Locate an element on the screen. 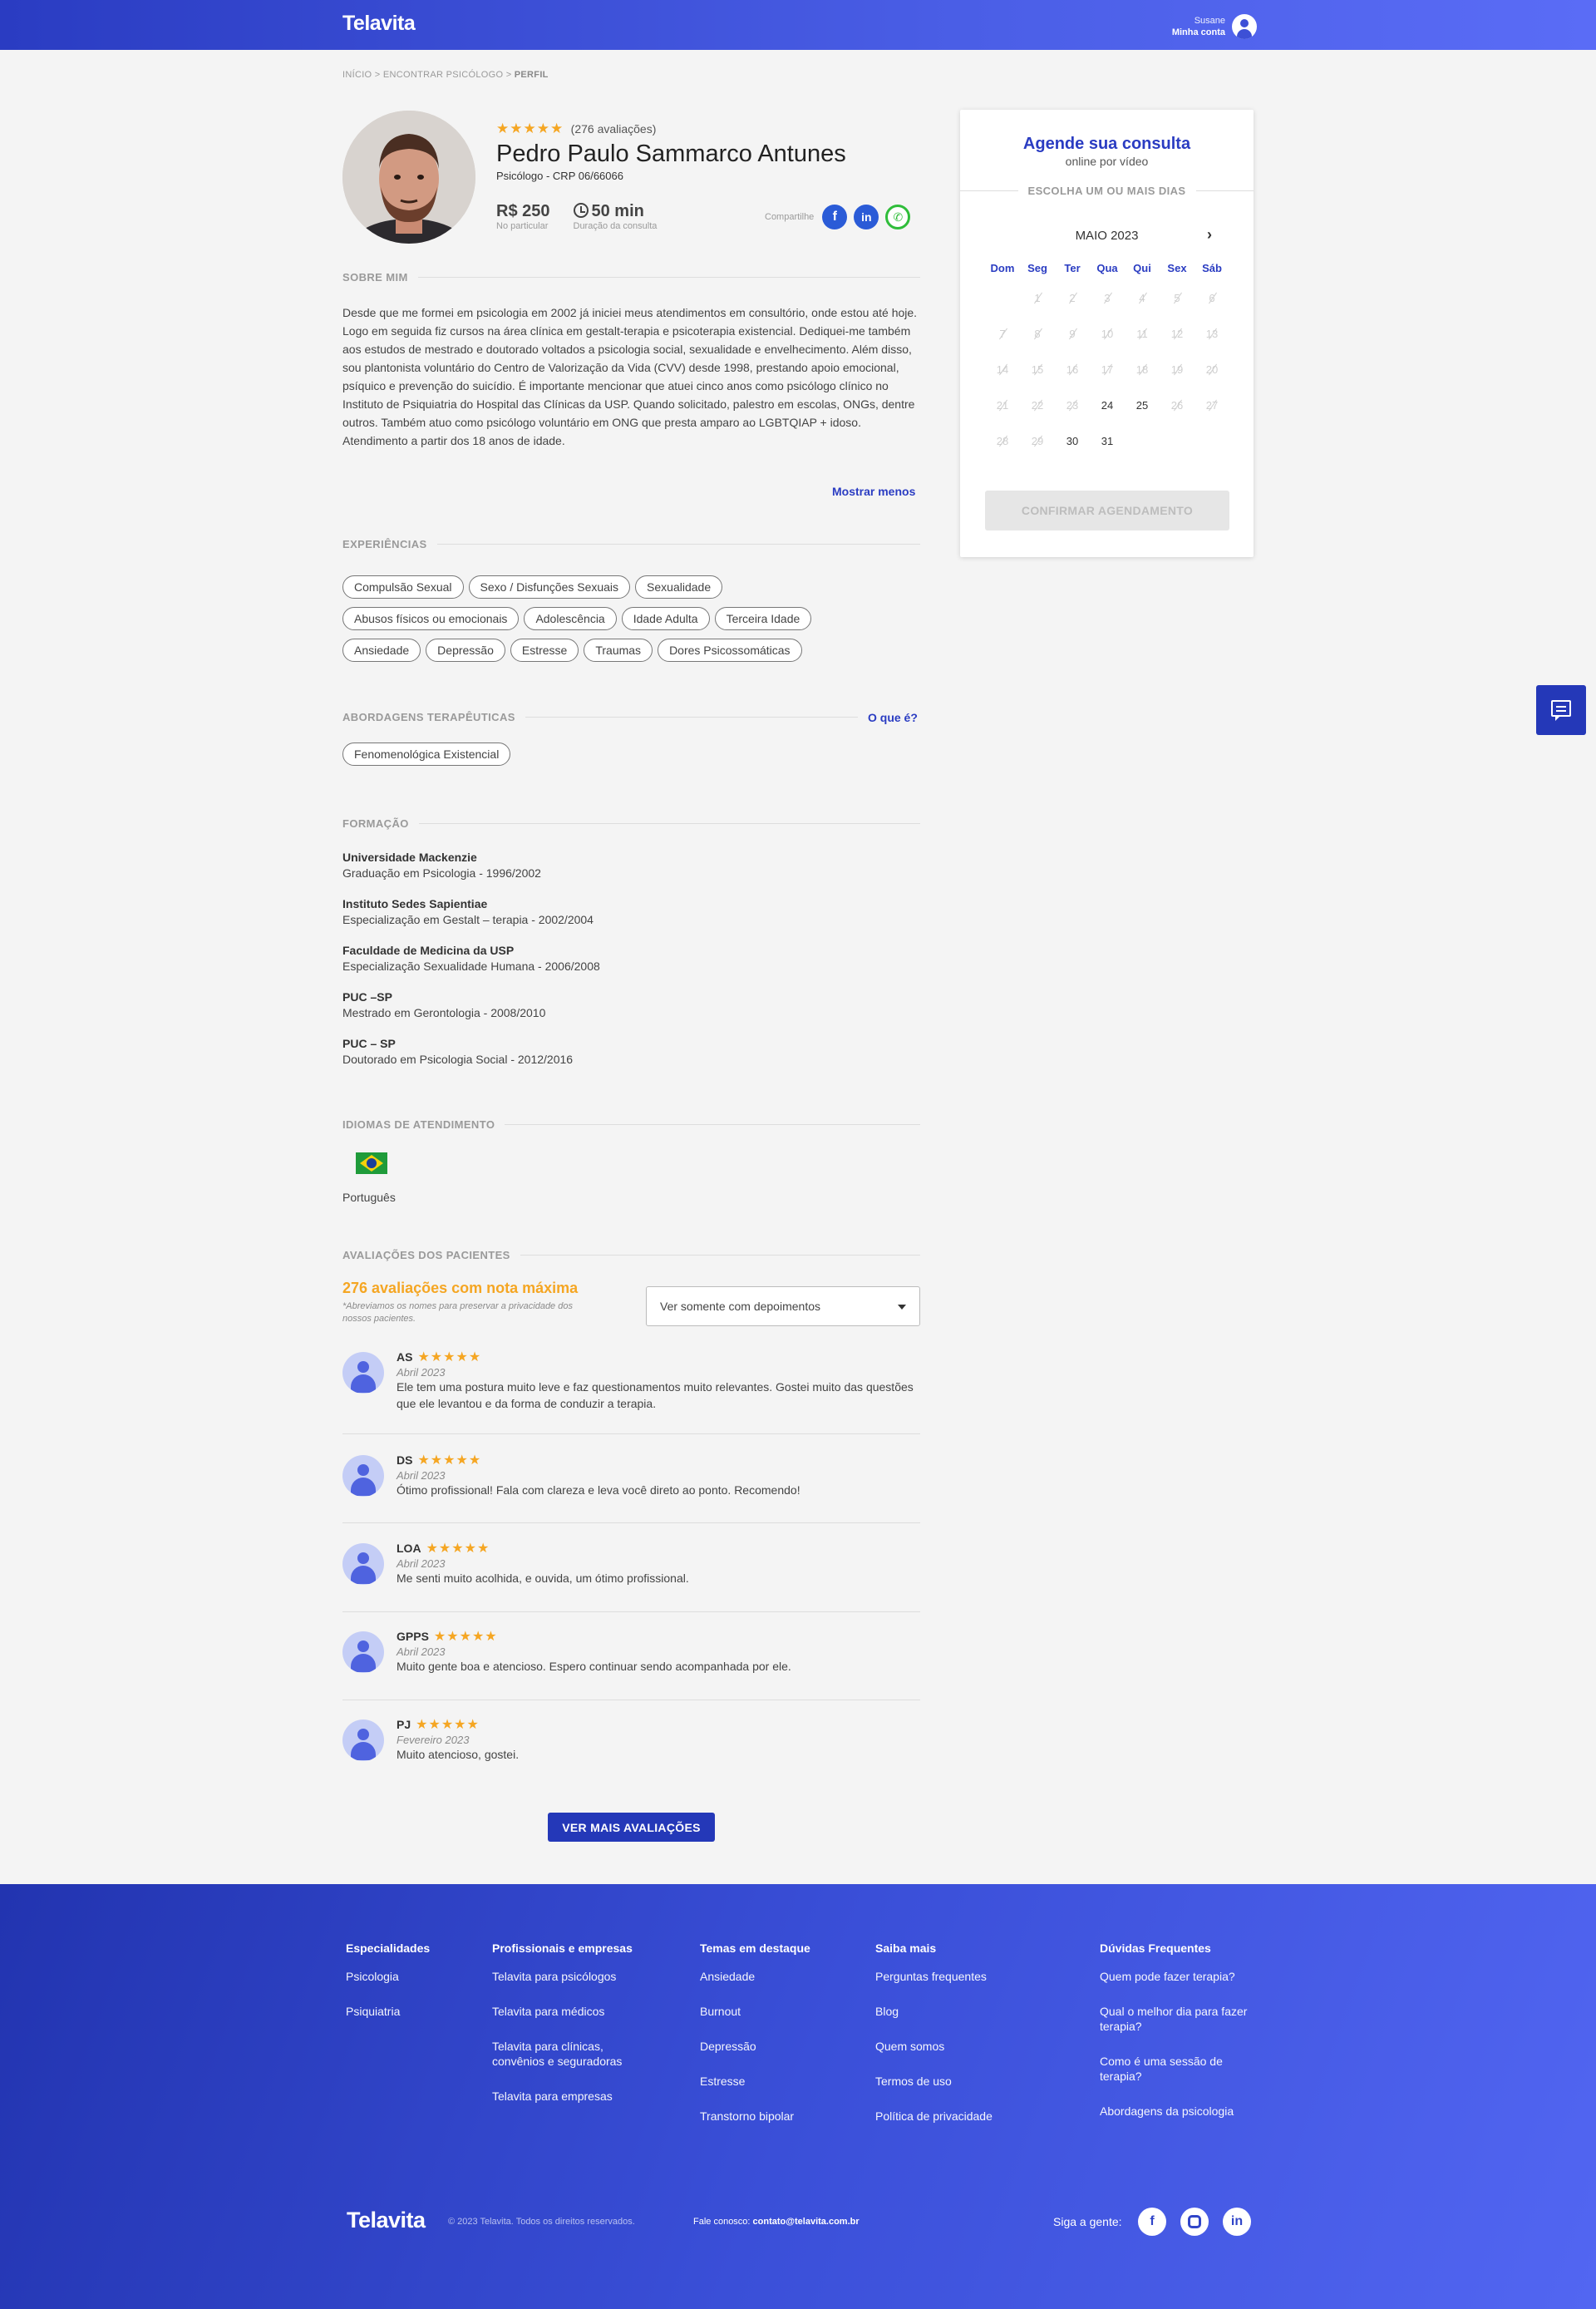 Image resolution: width=1596 pixels, height=2309 pixels. reviews-filter-select: Ver somente com depoimentos is located at coordinates (783, 1306).